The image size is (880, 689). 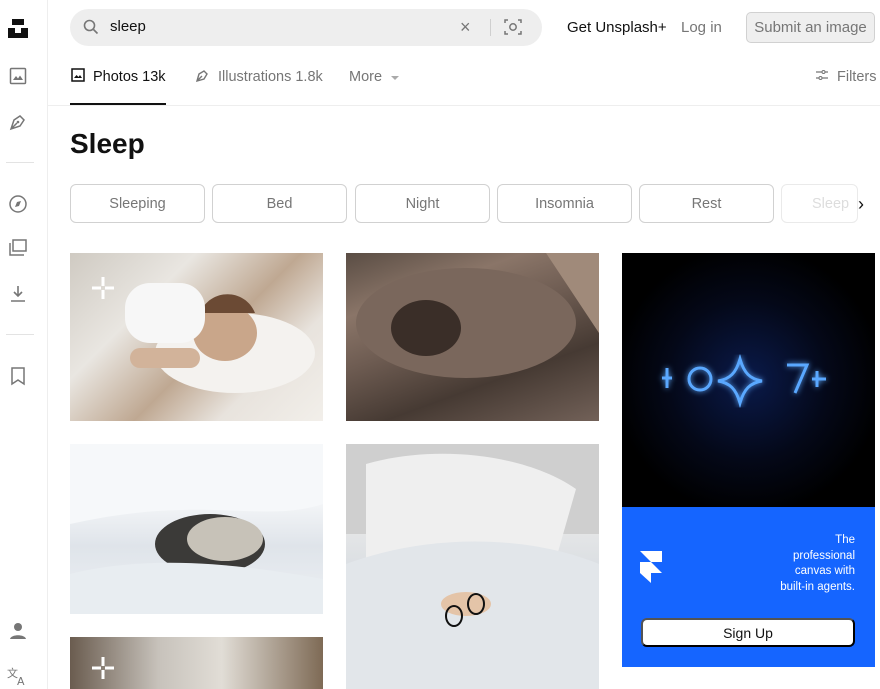 What do you see at coordinates (21, 680) in the screenshot?
I see `svg-text: A` at bounding box center [21, 680].